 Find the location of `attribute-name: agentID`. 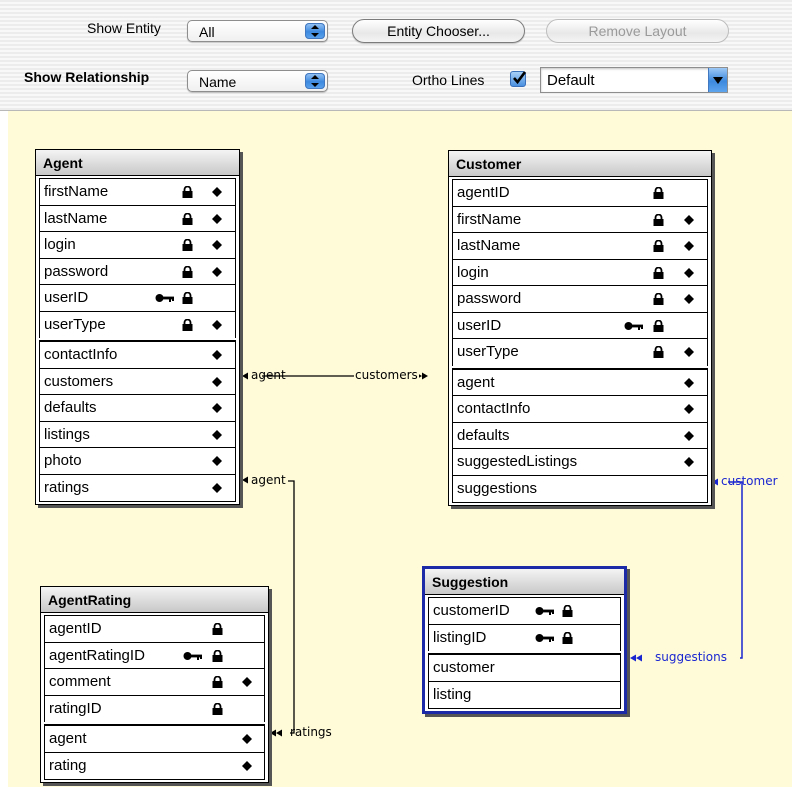

attribute-name: agentID is located at coordinates (75, 628).